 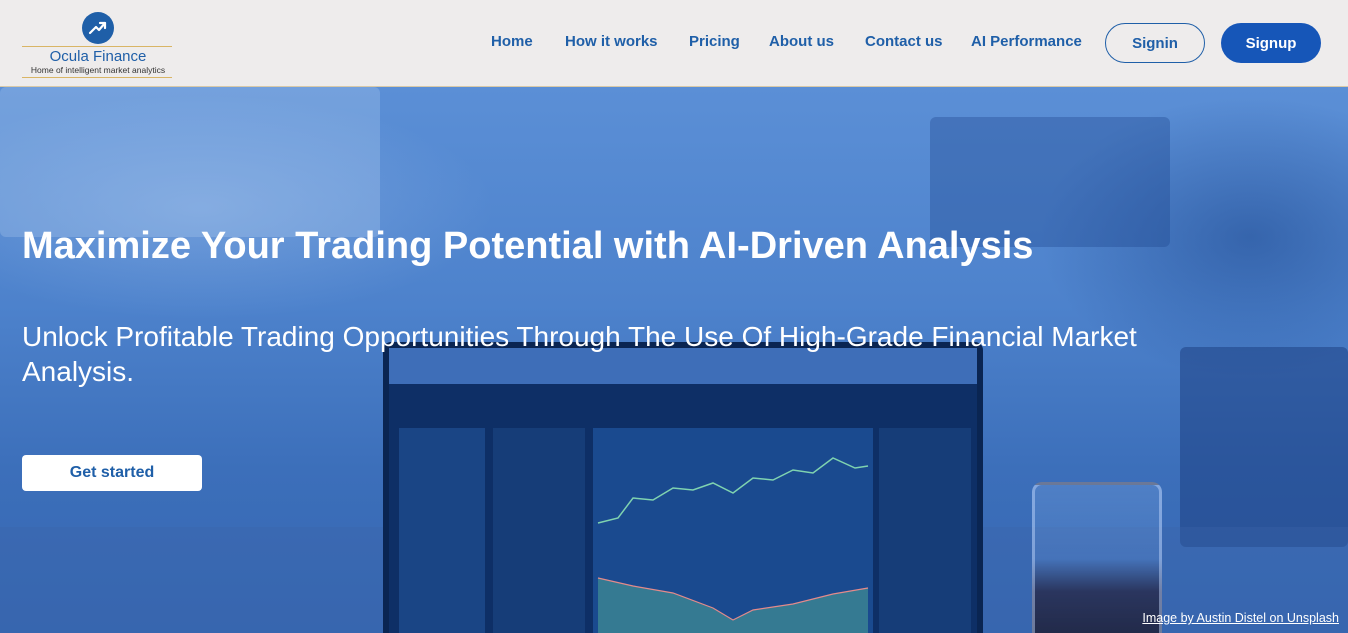 What do you see at coordinates (925, 530) in the screenshot?
I see `screen-trades-list` at bounding box center [925, 530].